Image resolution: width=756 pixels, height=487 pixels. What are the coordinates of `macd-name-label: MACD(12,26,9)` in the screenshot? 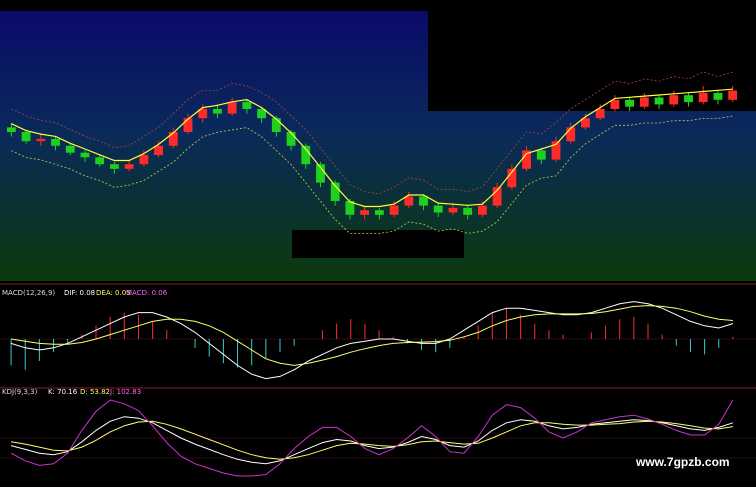 It's located at (28, 293).